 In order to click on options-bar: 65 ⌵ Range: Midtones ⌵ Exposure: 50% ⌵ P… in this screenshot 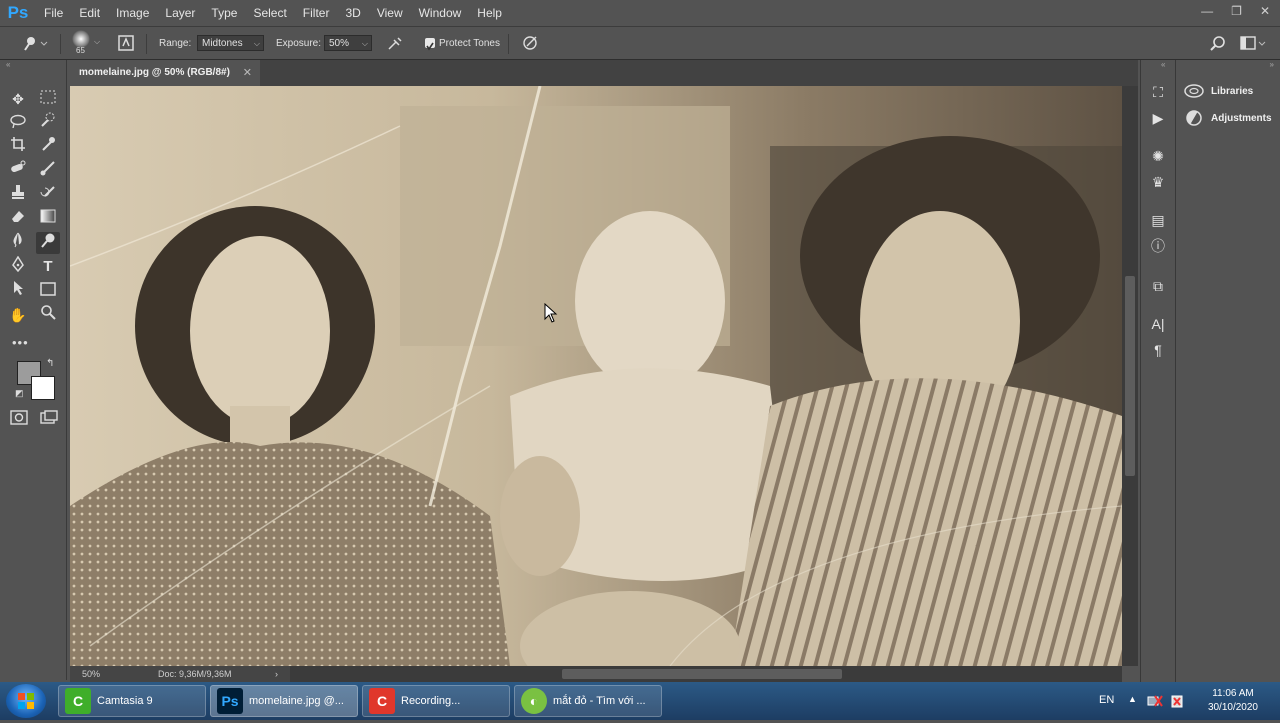, I will do `click(640, 43)`.